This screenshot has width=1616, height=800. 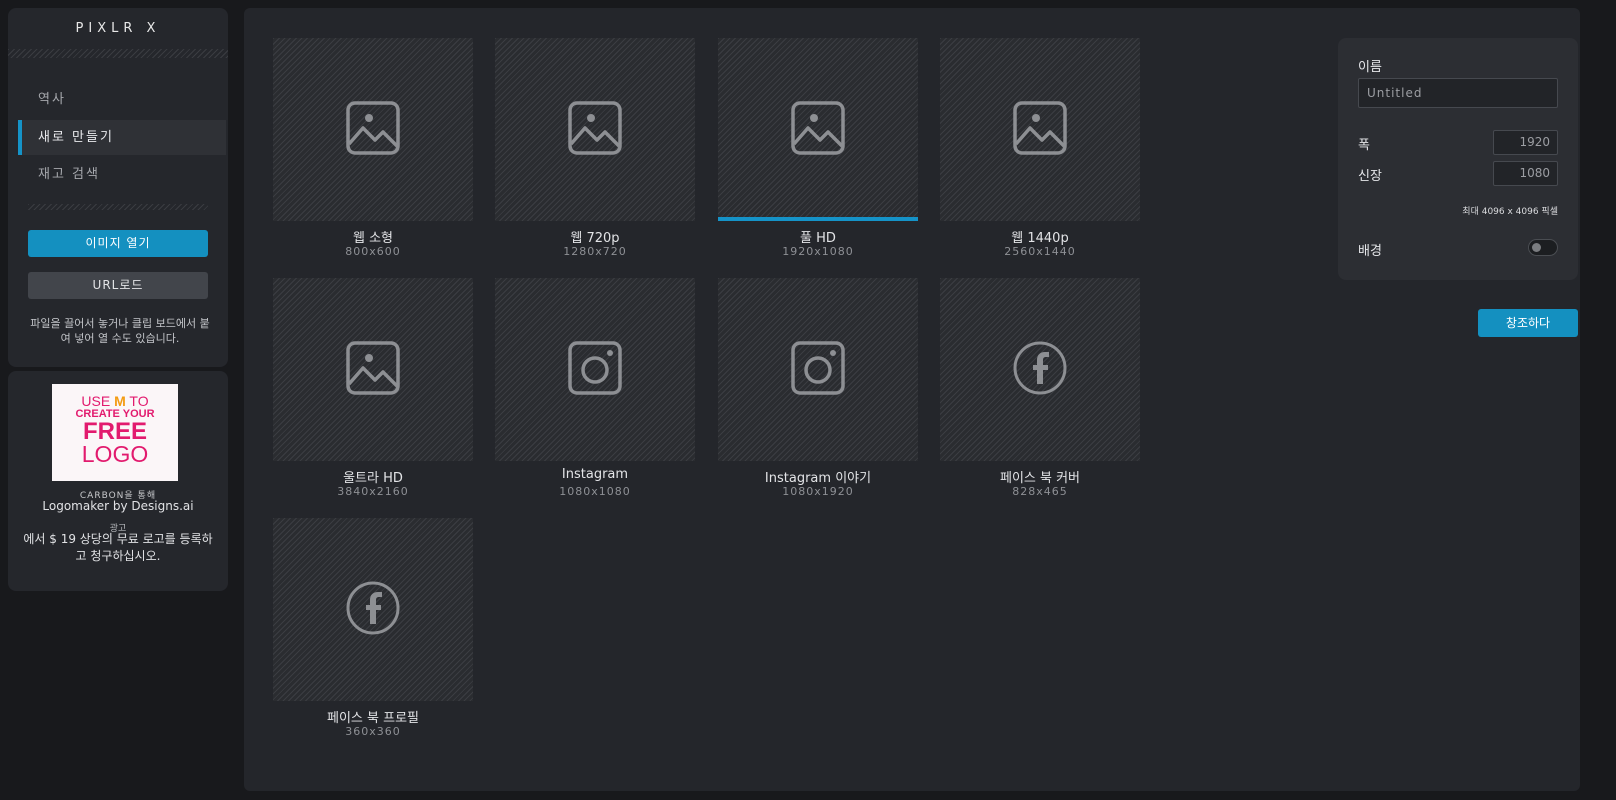 What do you see at coordinates (1510, 212) in the screenshot?
I see `max-size-note: 최대 4096 x 4096 픽셀` at bounding box center [1510, 212].